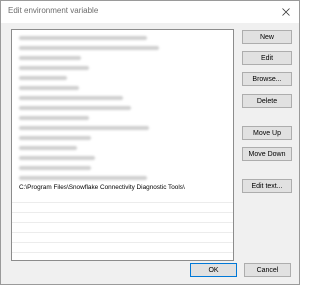  I want to click on cancel-button: Cancel, so click(267, 270).